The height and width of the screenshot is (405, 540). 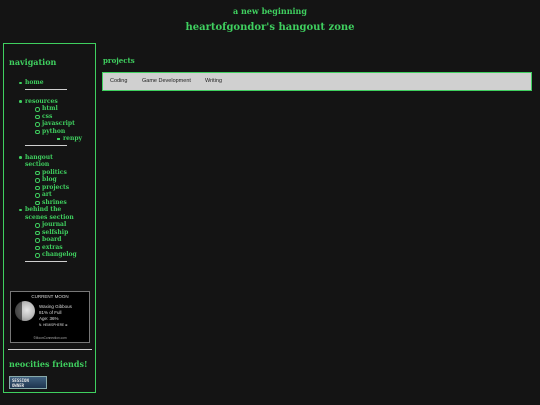 I want to click on nav-item-behind-the-scenes: behind the scenes section, so click(x=50, y=213).